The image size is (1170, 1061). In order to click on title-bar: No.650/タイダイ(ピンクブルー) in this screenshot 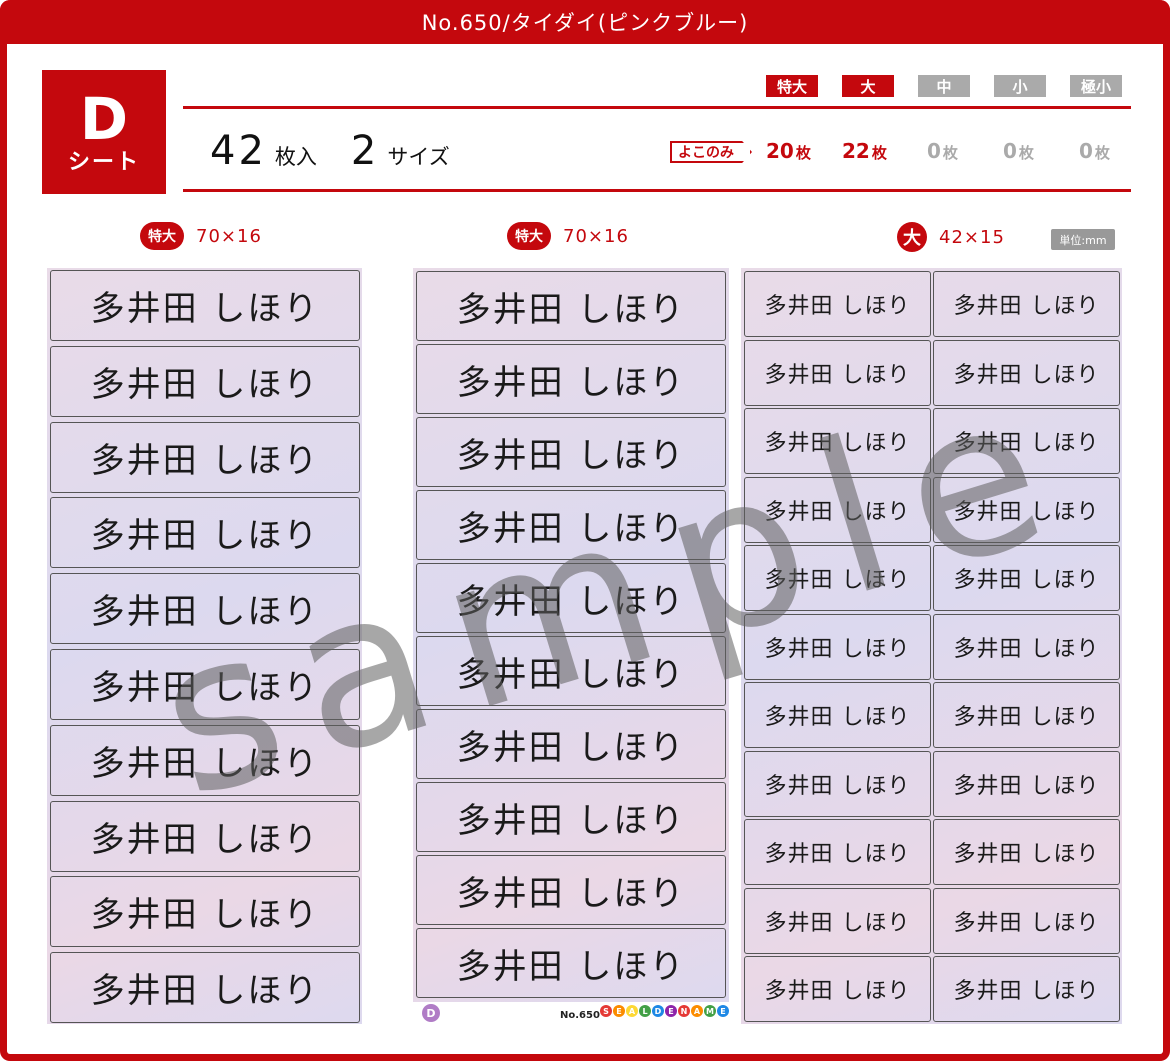, I will do `click(585, 22)`.